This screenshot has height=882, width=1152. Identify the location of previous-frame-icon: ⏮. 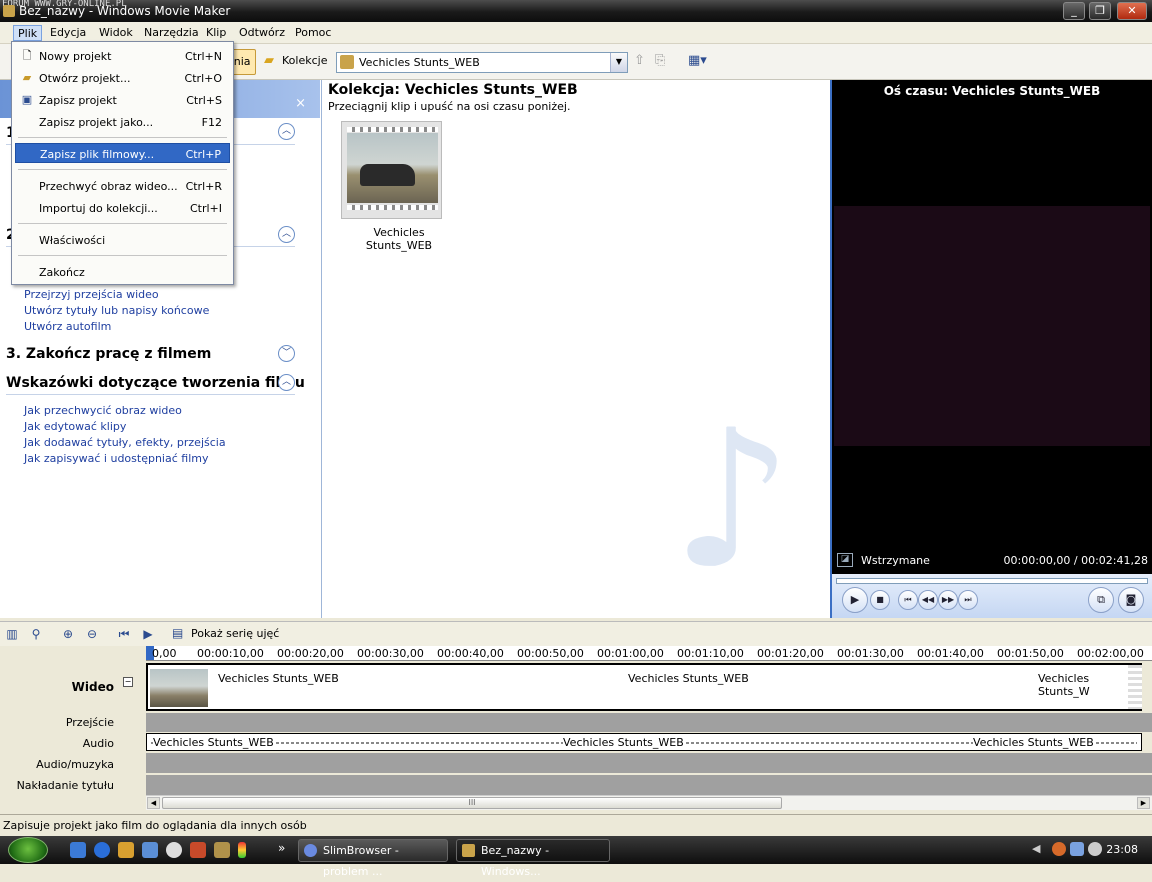
(908, 600).